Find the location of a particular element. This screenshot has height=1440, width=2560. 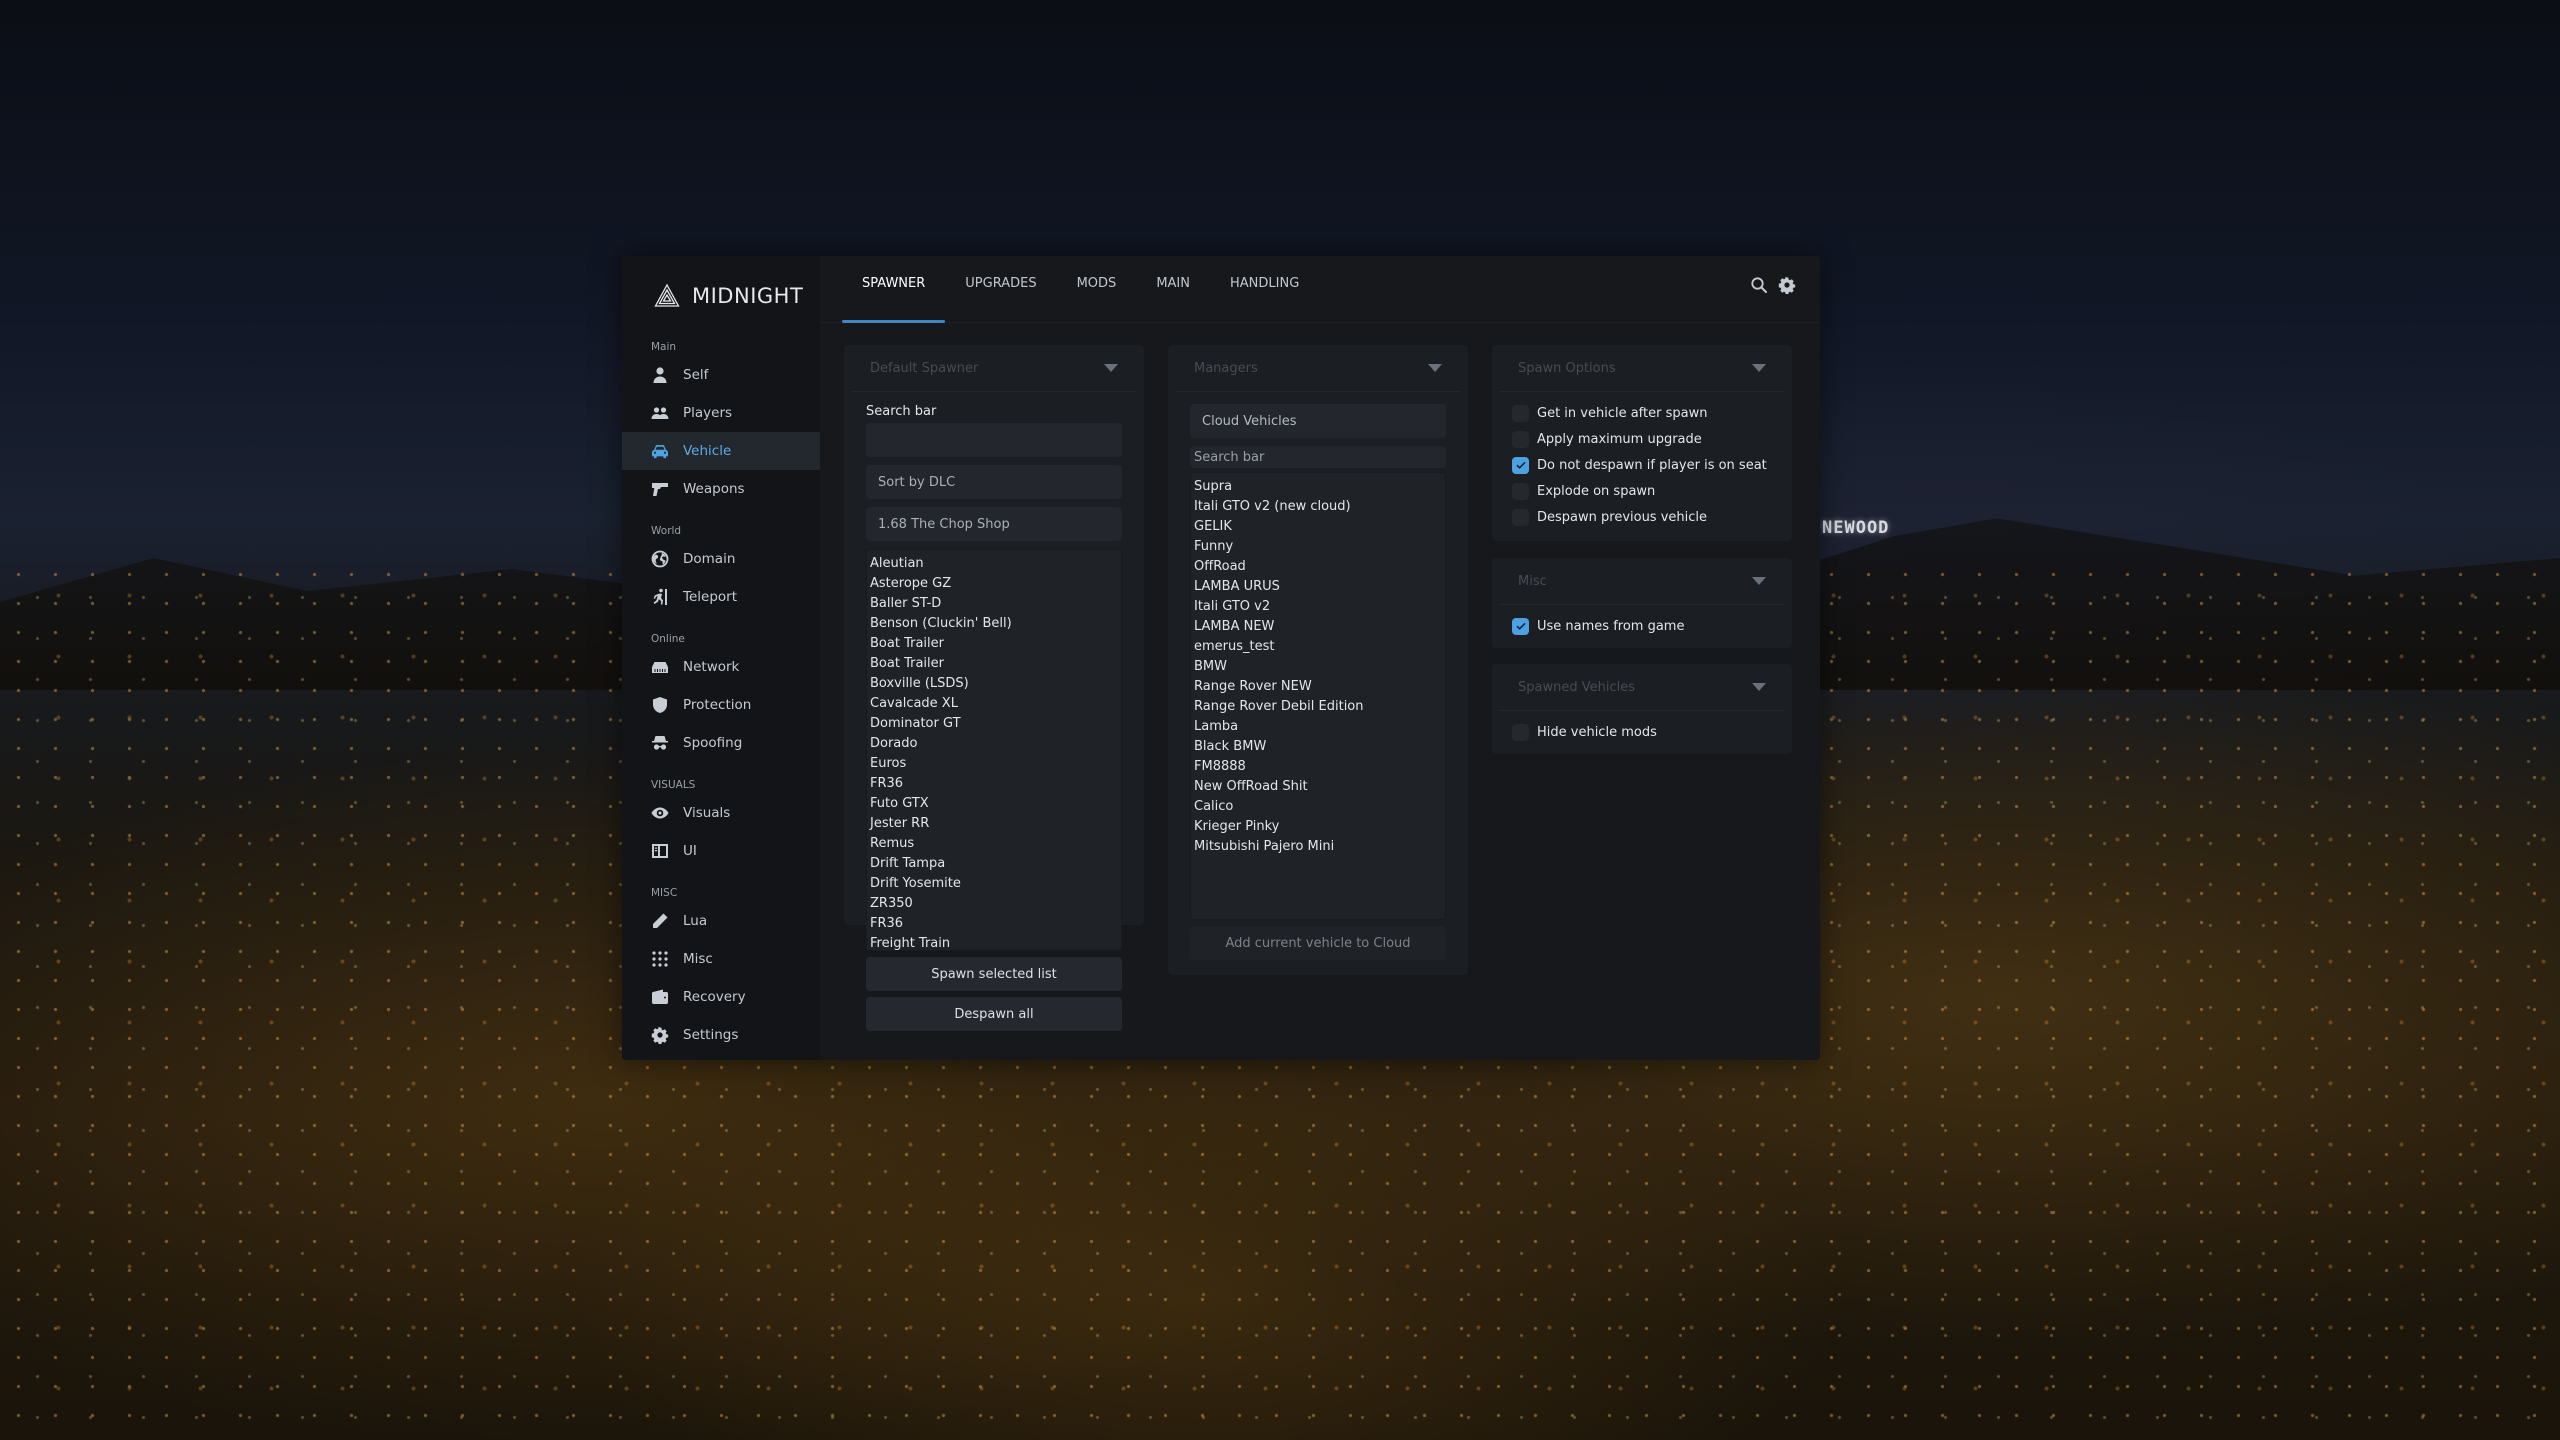

list-item: Baller ST-D is located at coordinates (994, 604).